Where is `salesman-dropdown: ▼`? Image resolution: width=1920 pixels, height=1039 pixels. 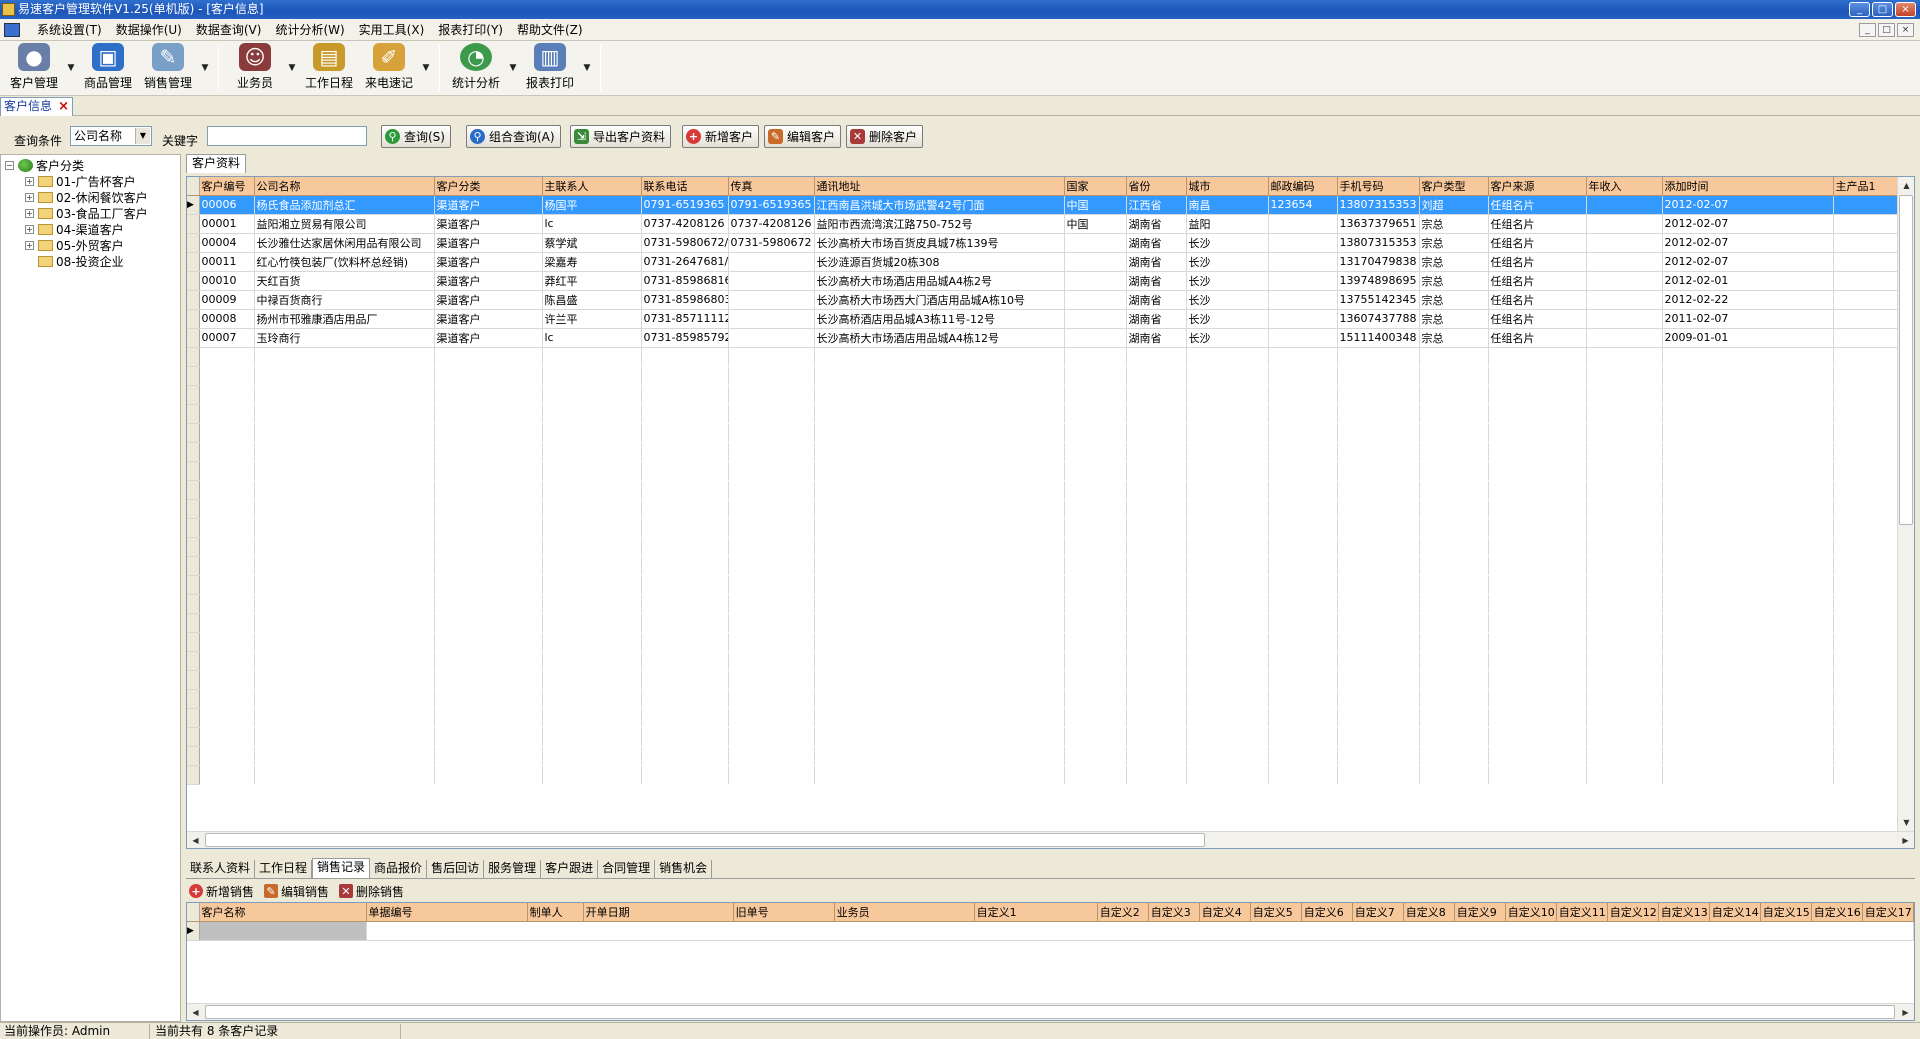
salesman-dropdown: ▼ is located at coordinates (292, 67).